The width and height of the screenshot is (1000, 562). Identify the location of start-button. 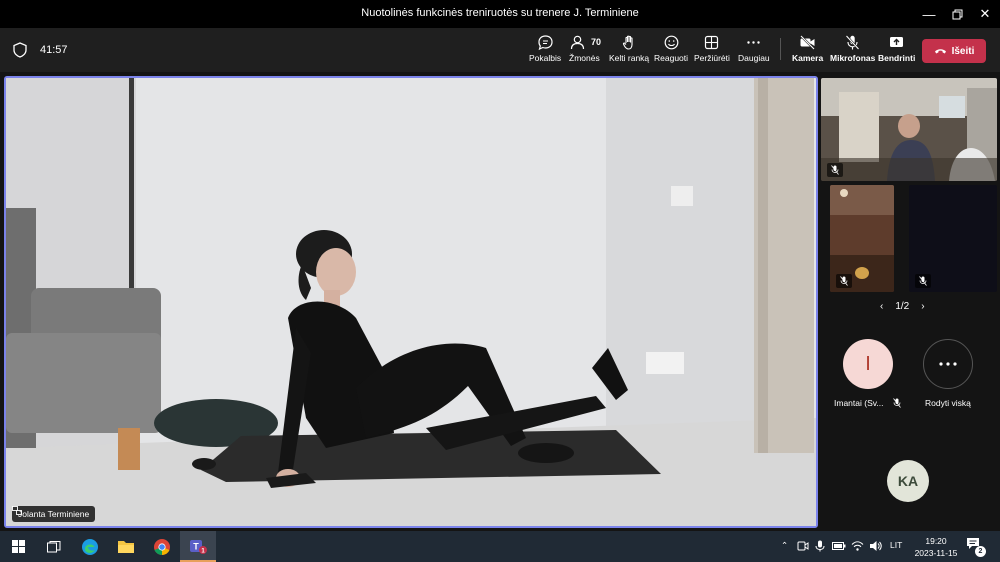
(18, 546).